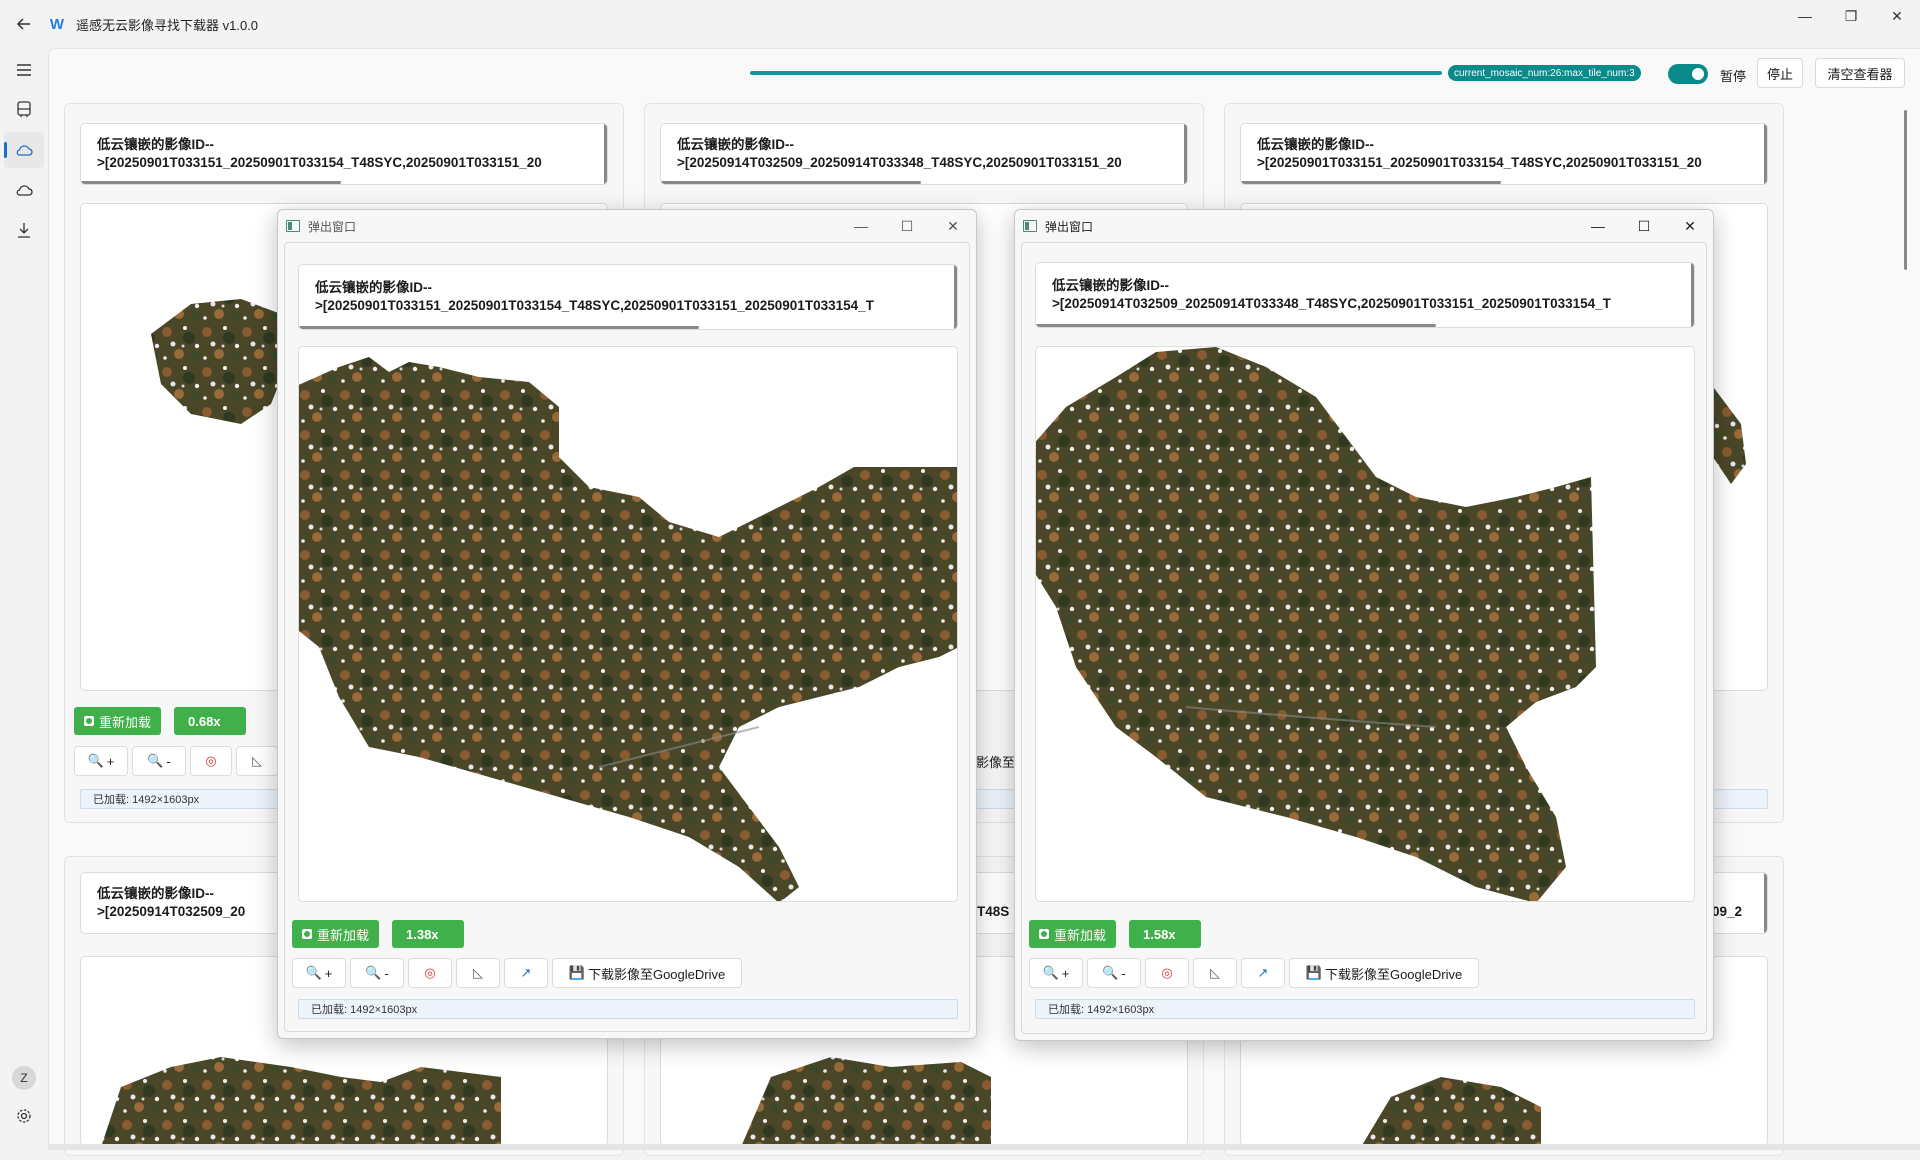  Describe the element at coordinates (210, 721) in the screenshot. I see `zoom-level-badge: 0.68x` at that location.